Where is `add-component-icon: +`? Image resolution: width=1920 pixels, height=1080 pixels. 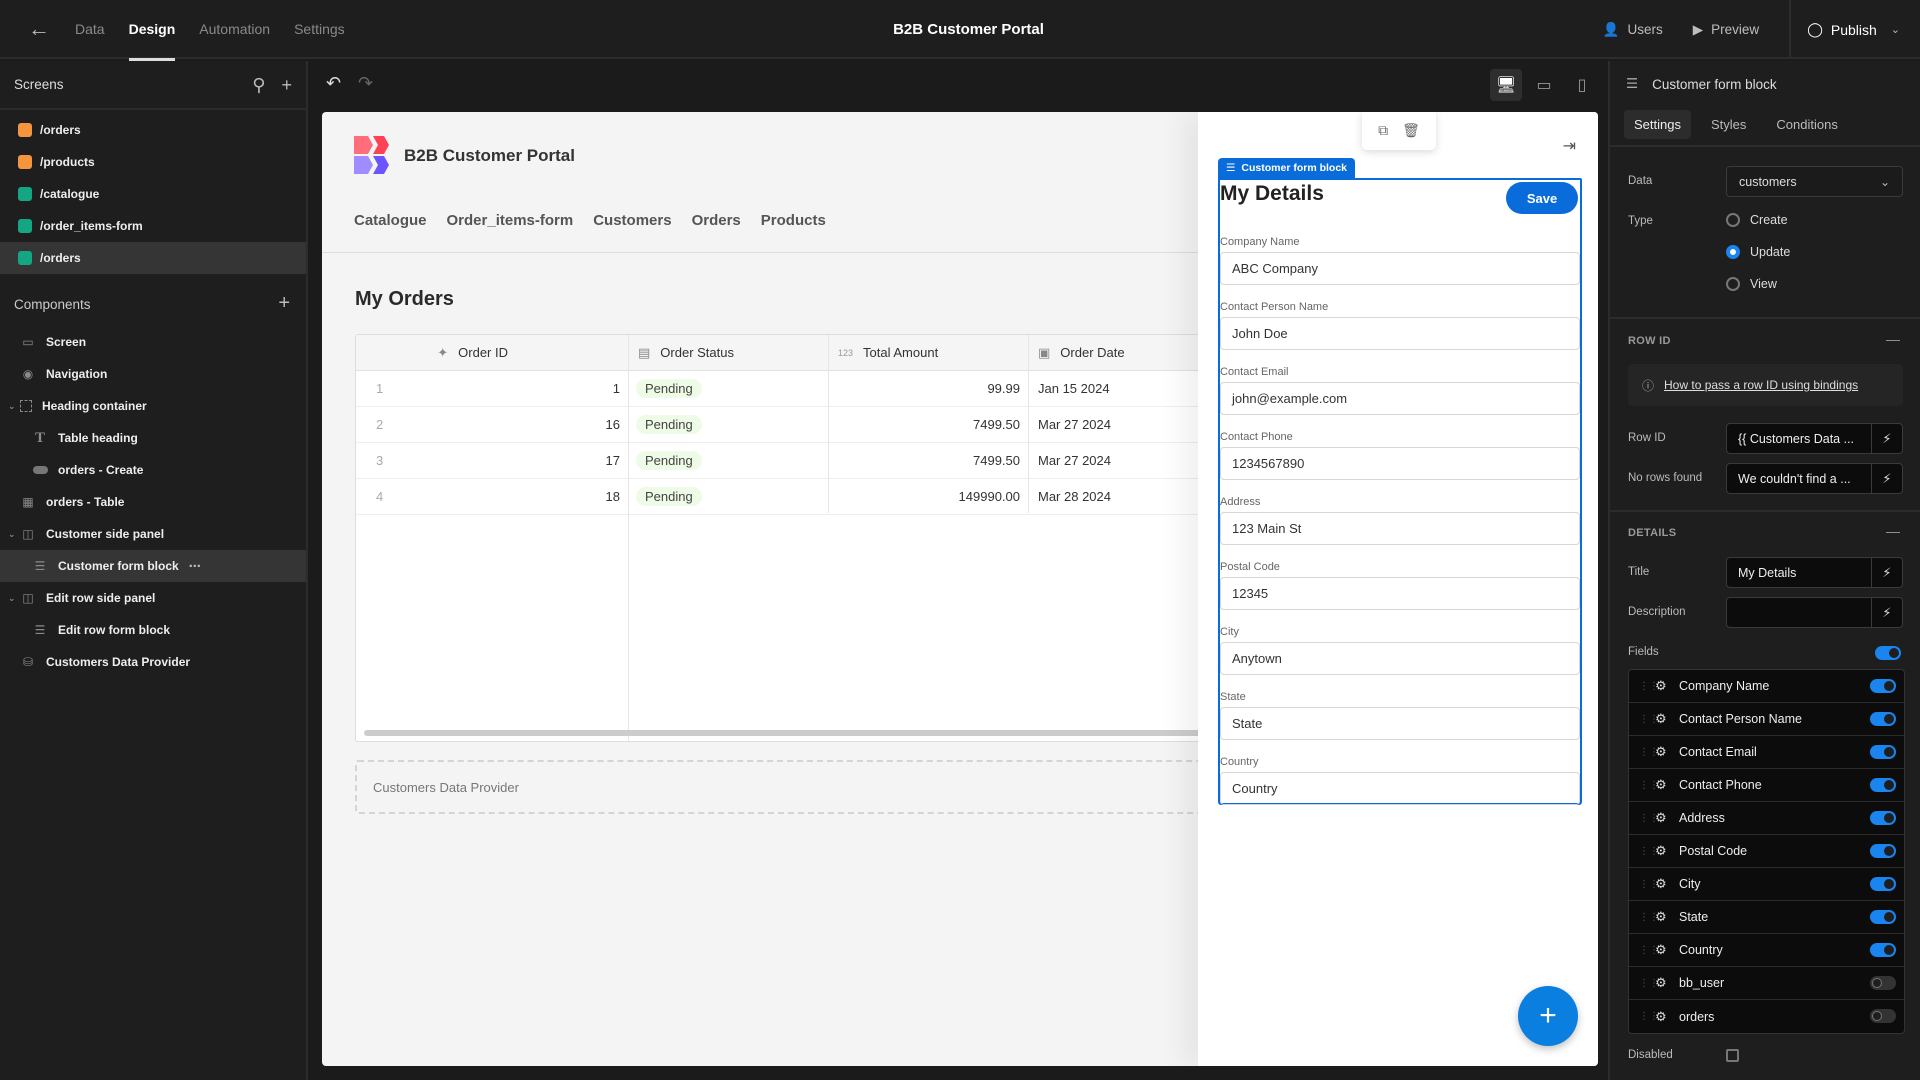 add-component-icon: + is located at coordinates (284, 303).